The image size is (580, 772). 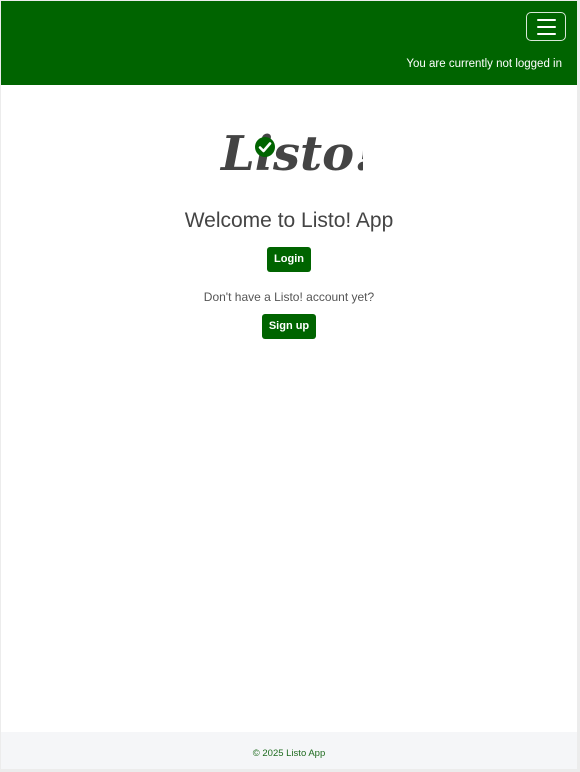 What do you see at coordinates (289, 753) in the screenshot?
I see `footer-copyright: © 2025 Listo App` at bounding box center [289, 753].